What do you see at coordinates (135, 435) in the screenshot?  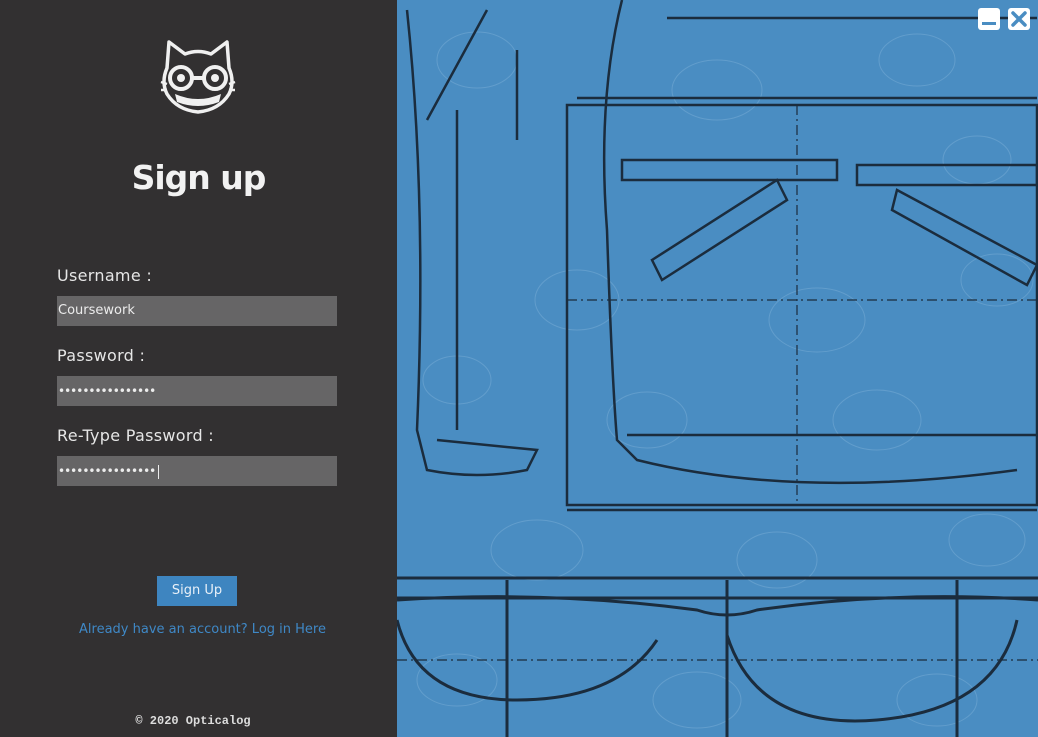 I see `retype-password-label: Re-Type Password :` at bounding box center [135, 435].